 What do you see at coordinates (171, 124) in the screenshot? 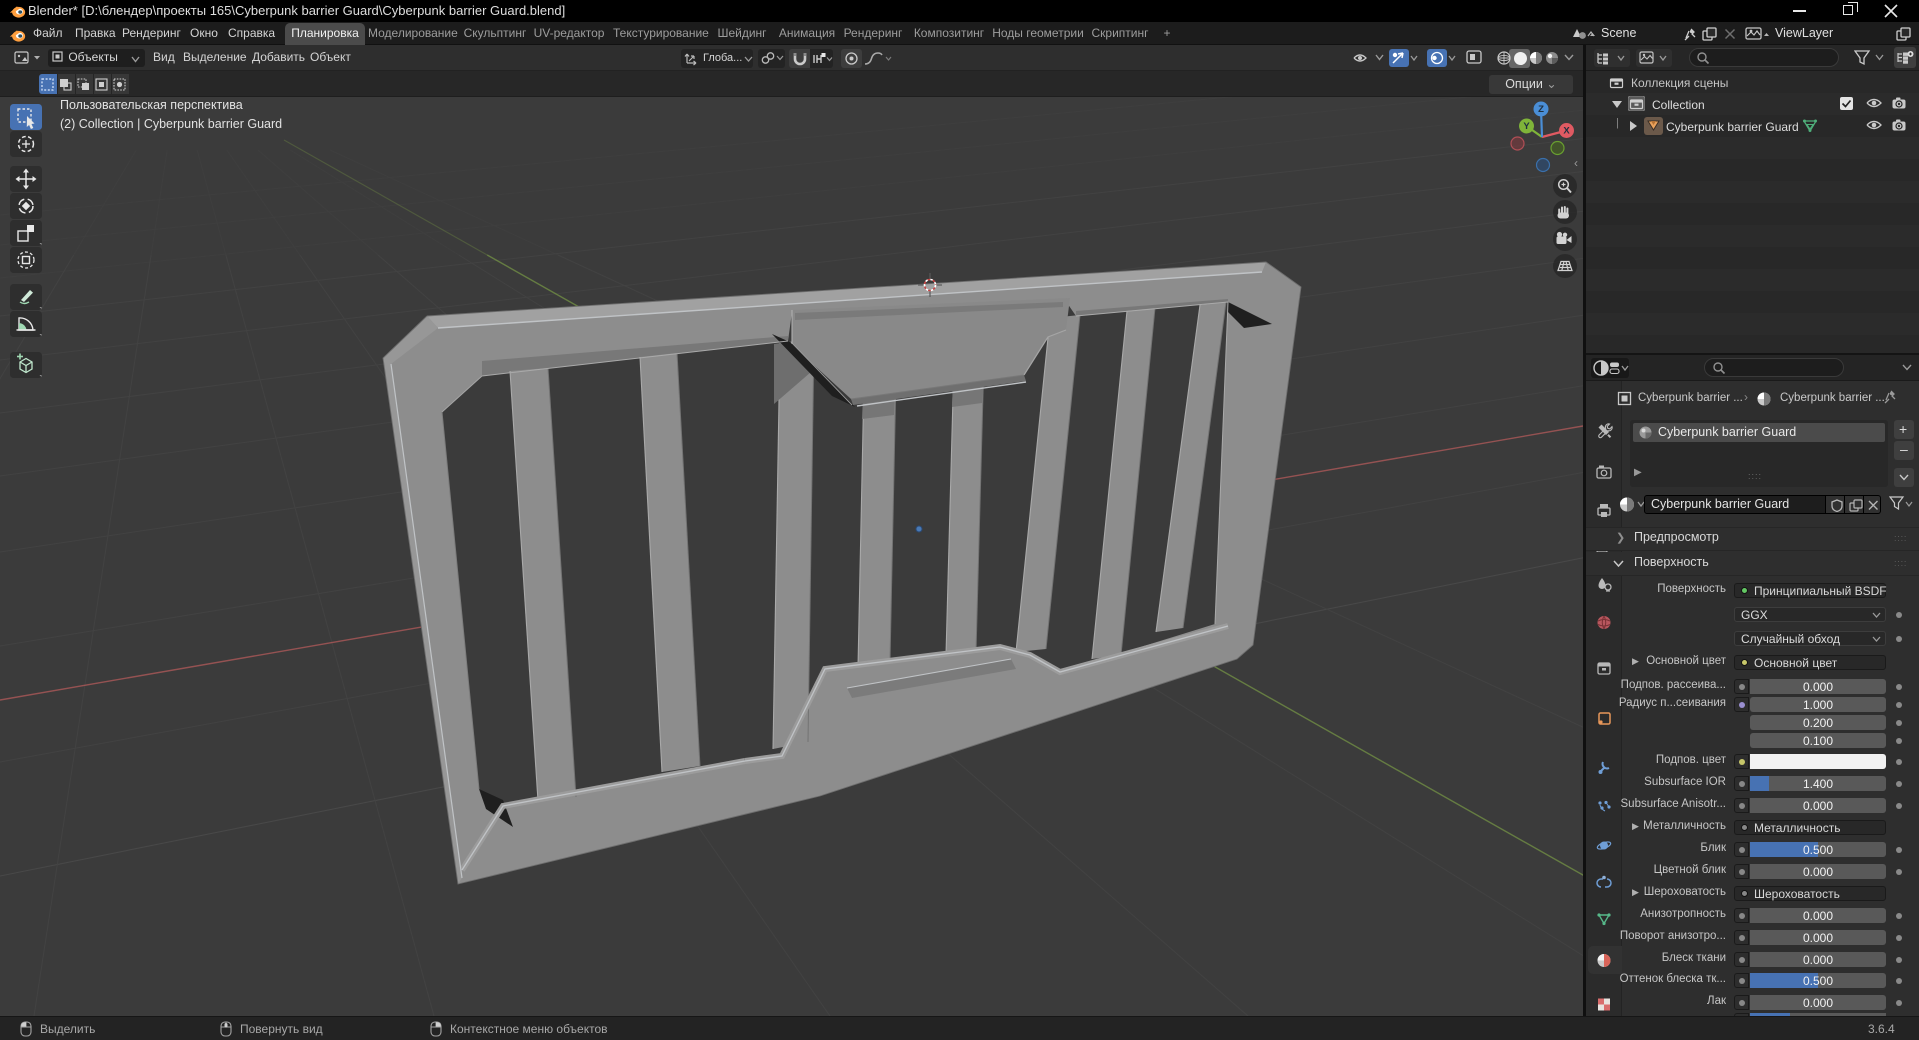
I see `svg-text:(2) Collection | Cyberpunk bar: (2) Collection | Cyberpunk barrier Guard` at bounding box center [171, 124].